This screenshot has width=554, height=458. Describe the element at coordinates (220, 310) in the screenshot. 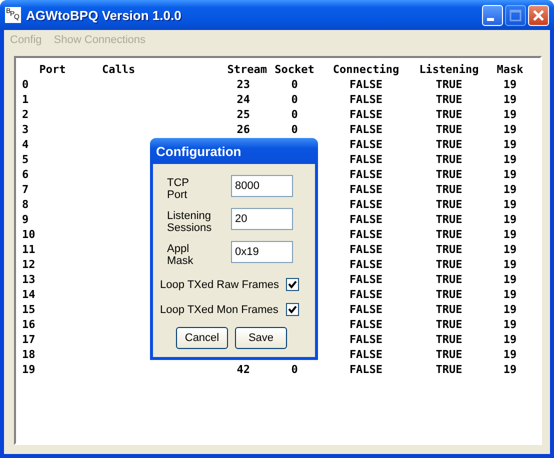

I see `checkbox-label: Loop TXed Mon Frames` at that location.